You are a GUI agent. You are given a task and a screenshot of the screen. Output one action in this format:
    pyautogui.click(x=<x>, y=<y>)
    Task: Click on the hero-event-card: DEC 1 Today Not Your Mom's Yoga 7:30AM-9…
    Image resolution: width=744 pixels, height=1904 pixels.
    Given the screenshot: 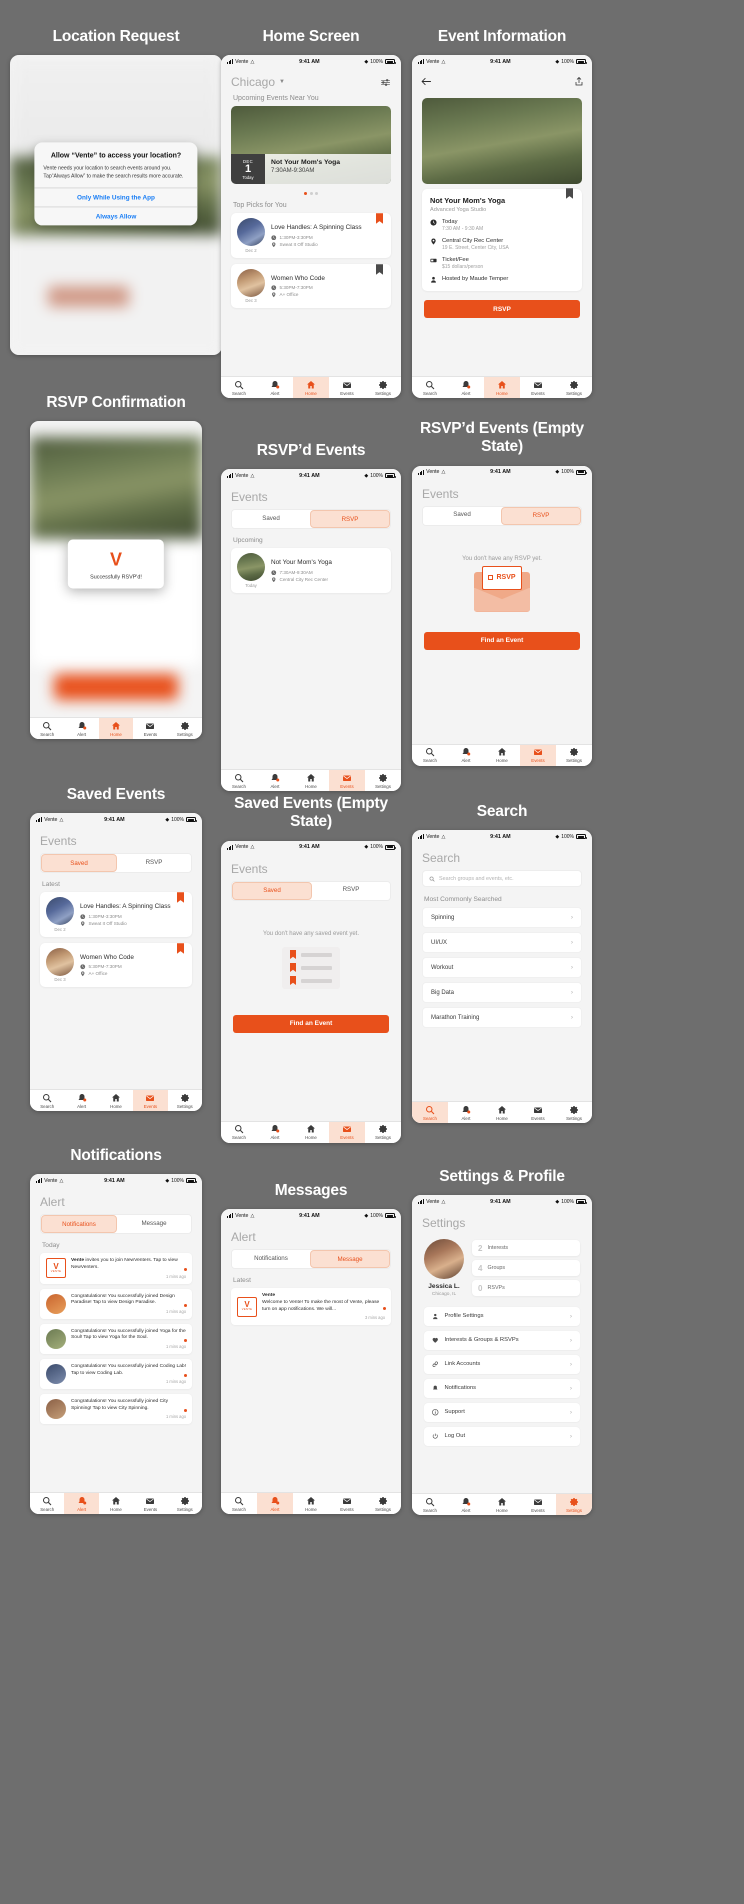 What is the action you would take?
    pyautogui.click(x=311, y=145)
    